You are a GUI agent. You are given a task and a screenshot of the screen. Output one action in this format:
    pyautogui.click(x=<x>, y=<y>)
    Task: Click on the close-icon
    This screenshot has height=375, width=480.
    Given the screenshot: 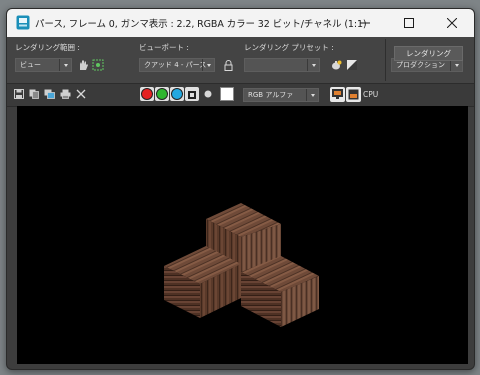 What is the action you would take?
    pyautogui.click(x=452, y=23)
    